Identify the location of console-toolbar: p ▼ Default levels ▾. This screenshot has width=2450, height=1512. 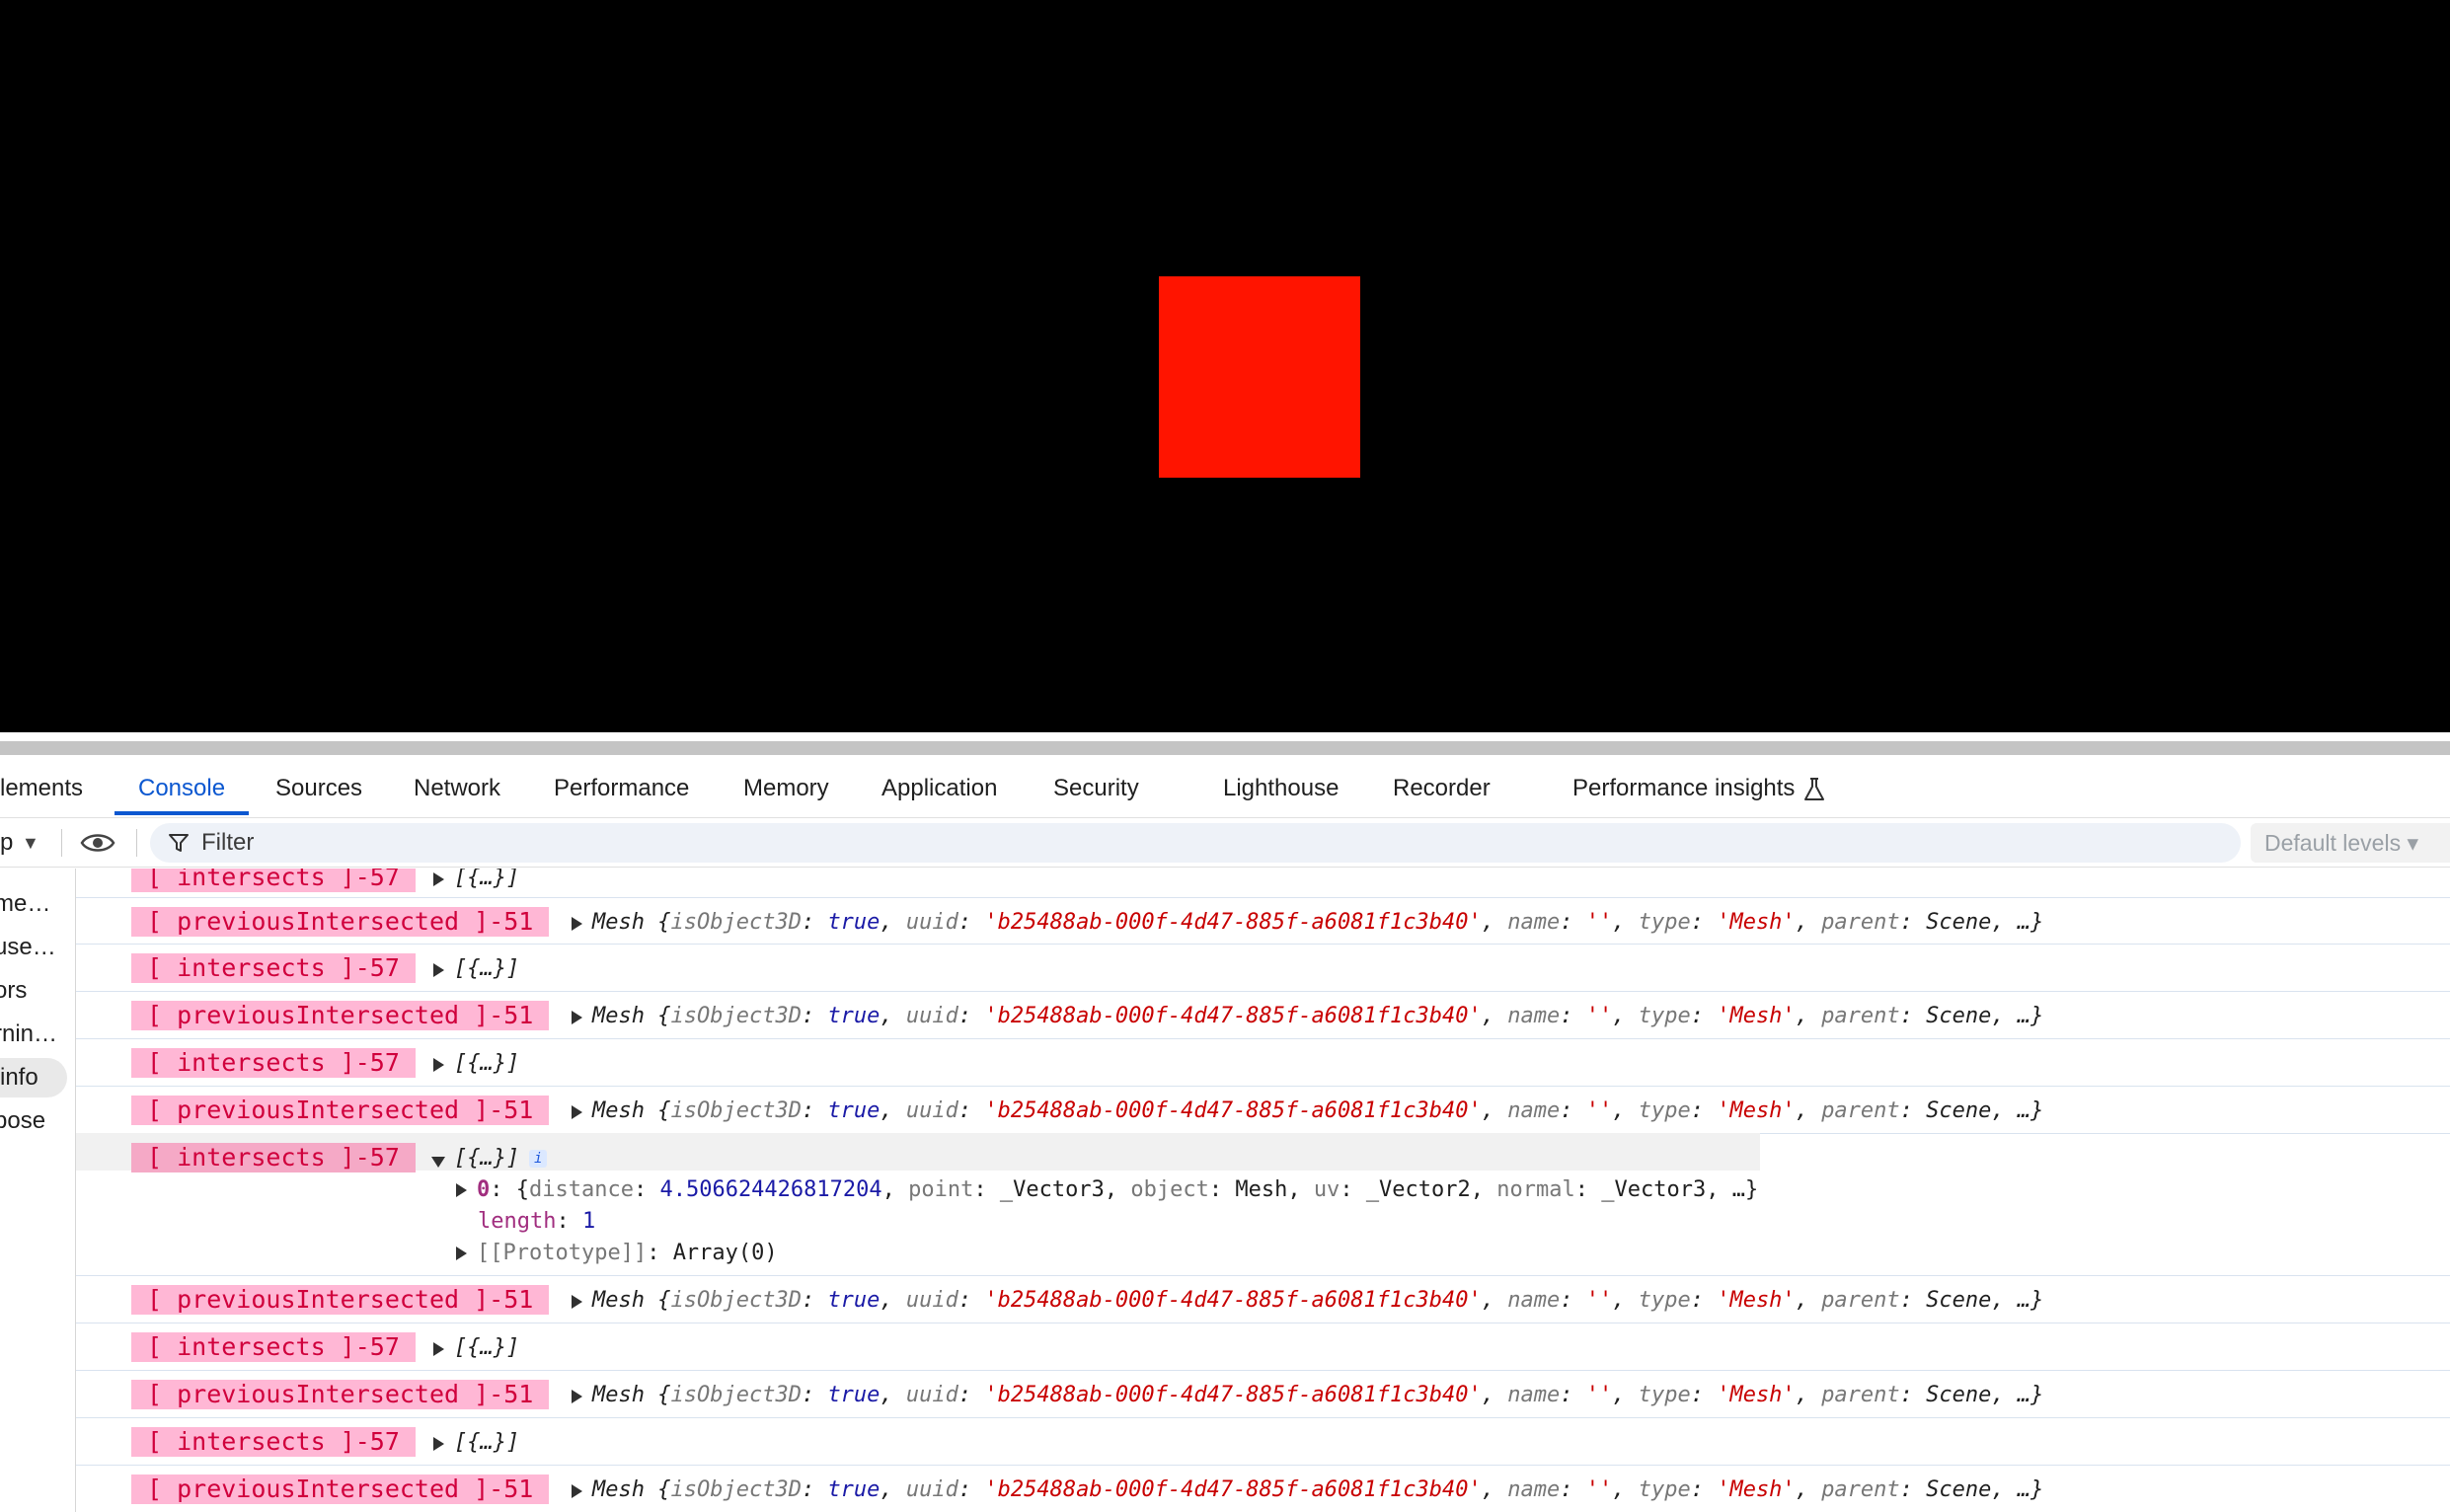
(1225, 843).